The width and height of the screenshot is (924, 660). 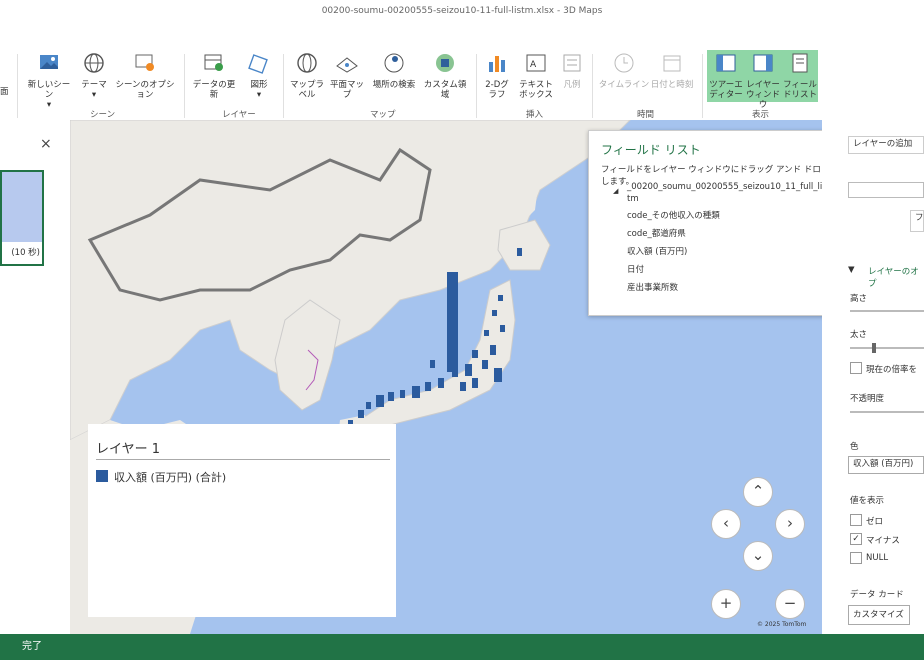 I want to click on group-label-layer: レイヤー, so click(x=239, y=115).